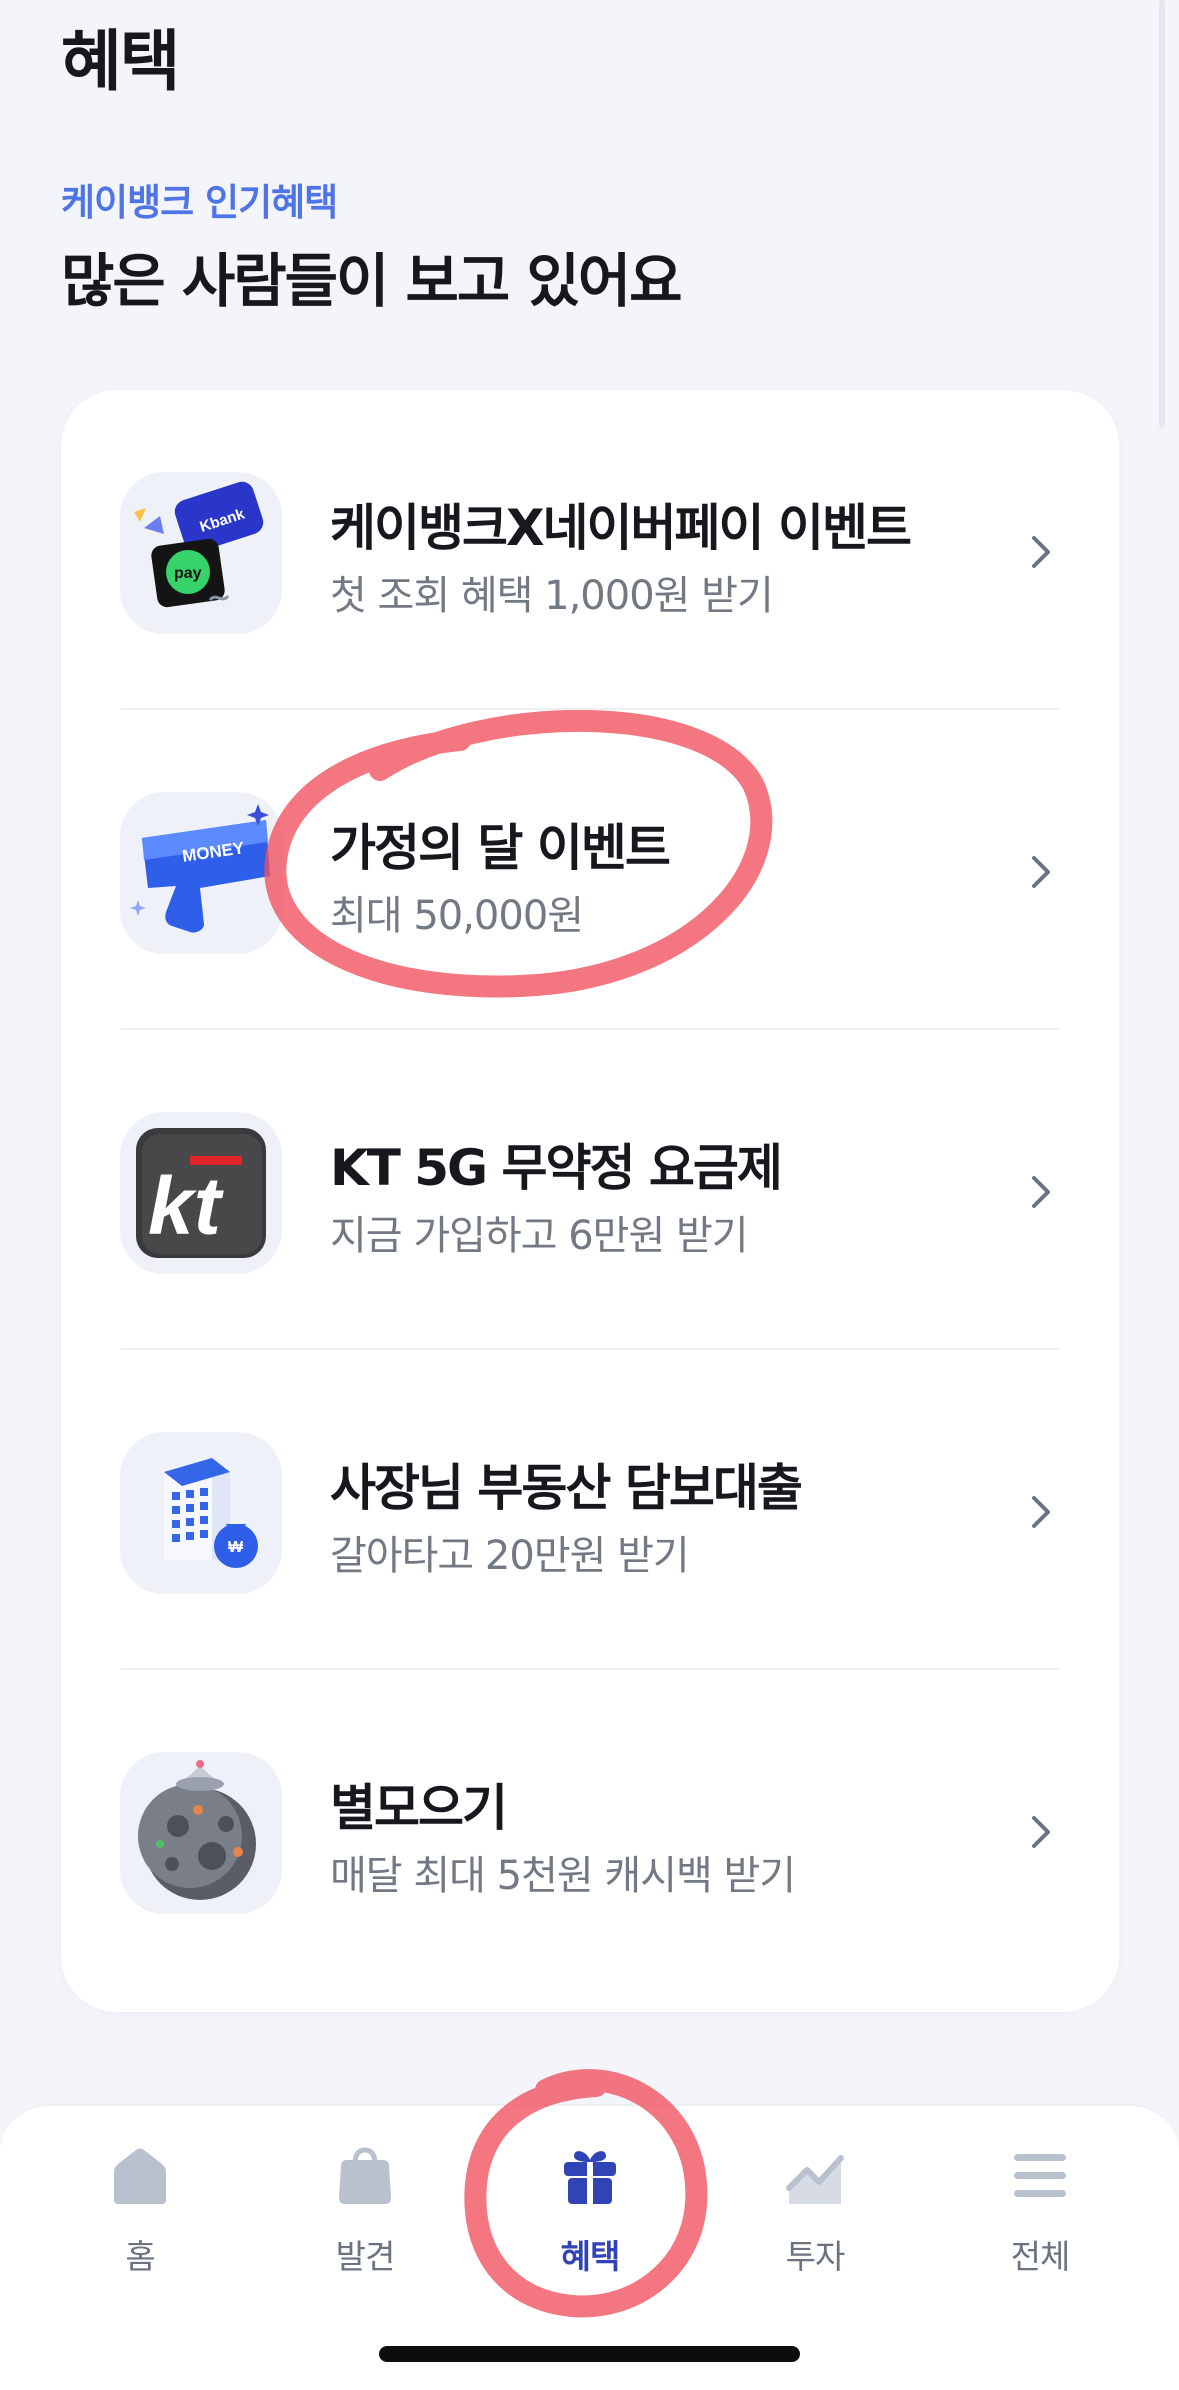 The image size is (1179, 2390). What do you see at coordinates (566, 1488) in the screenshot?
I see `benefit-title: 사장님 부동산 담보대출` at bounding box center [566, 1488].